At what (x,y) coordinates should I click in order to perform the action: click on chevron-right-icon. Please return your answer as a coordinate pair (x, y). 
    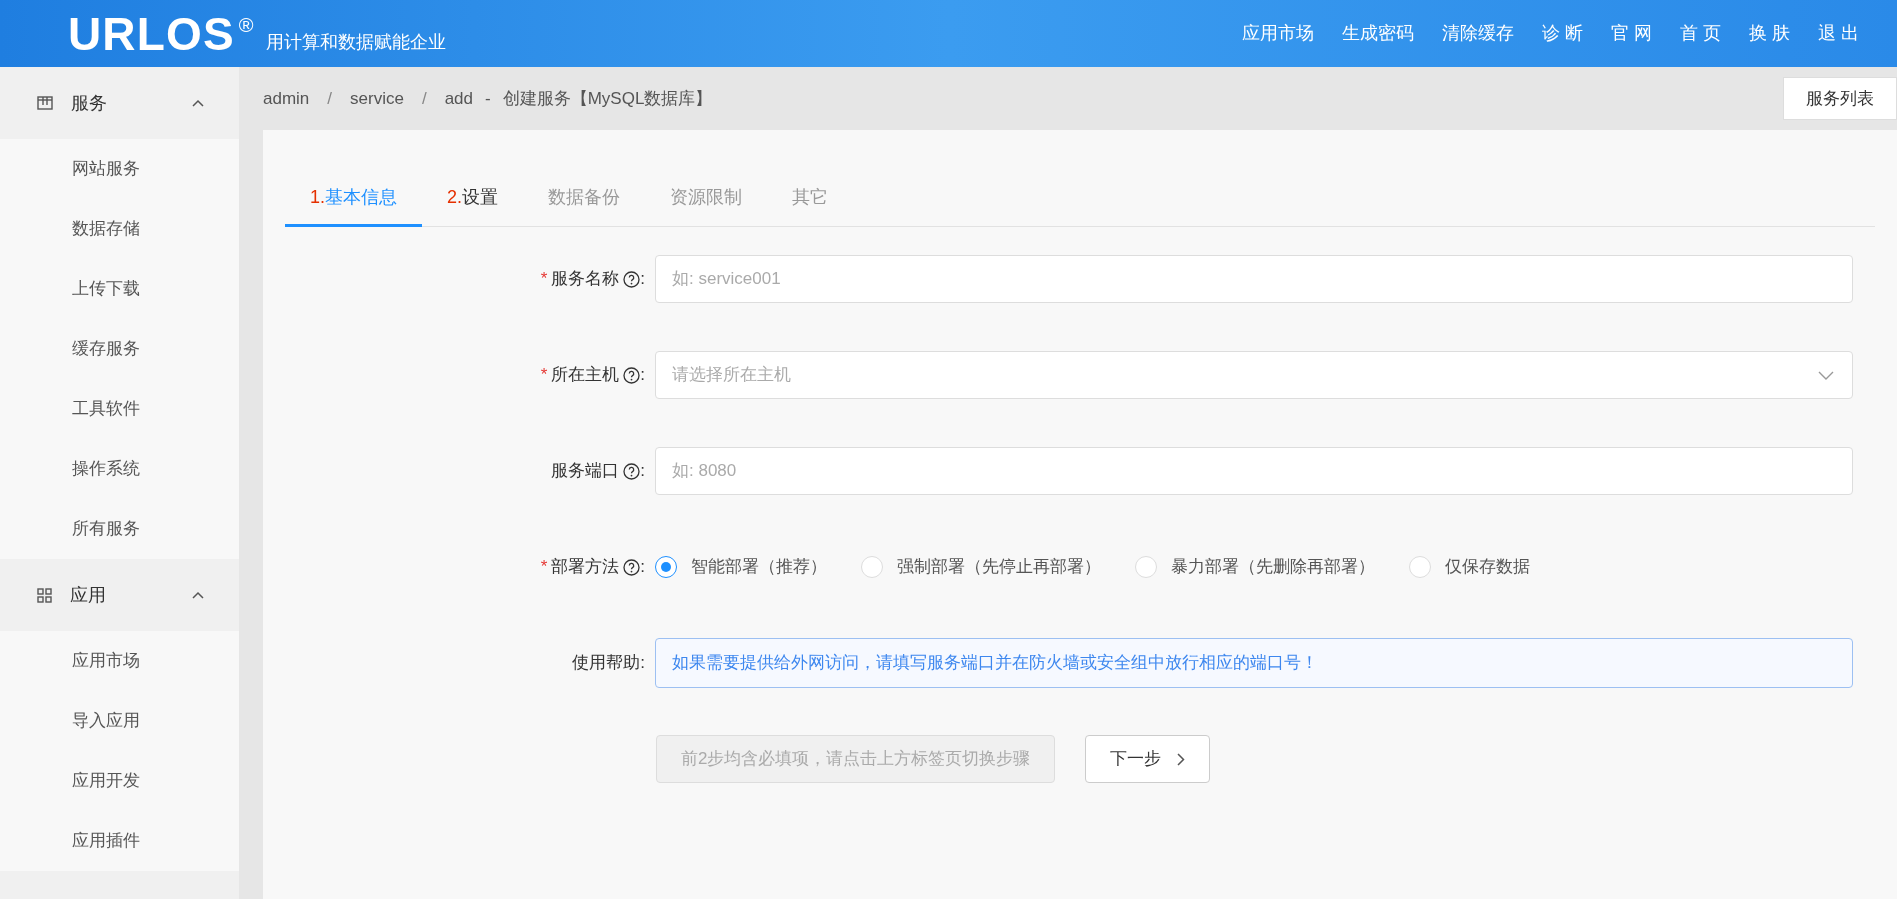
    Looking at the image, I should click on (1181, 759).